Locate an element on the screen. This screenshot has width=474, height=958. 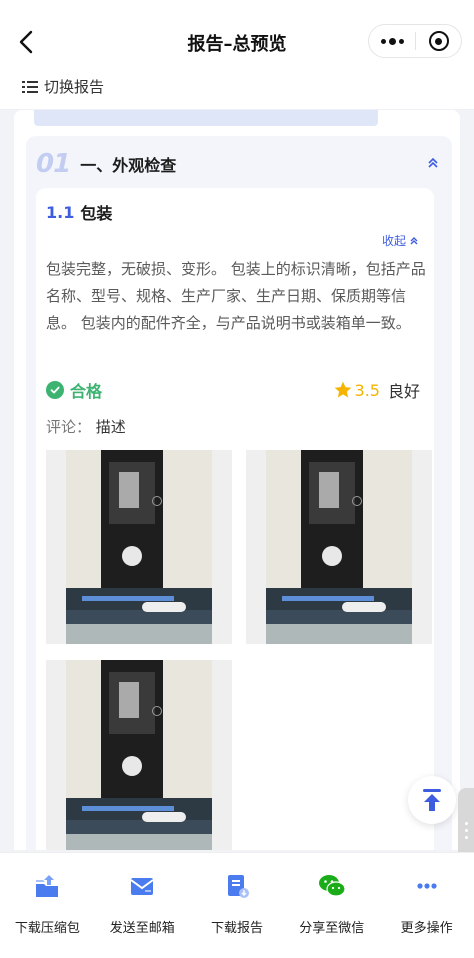
collapse-label: 收起 is located at coordinates (393, 241).